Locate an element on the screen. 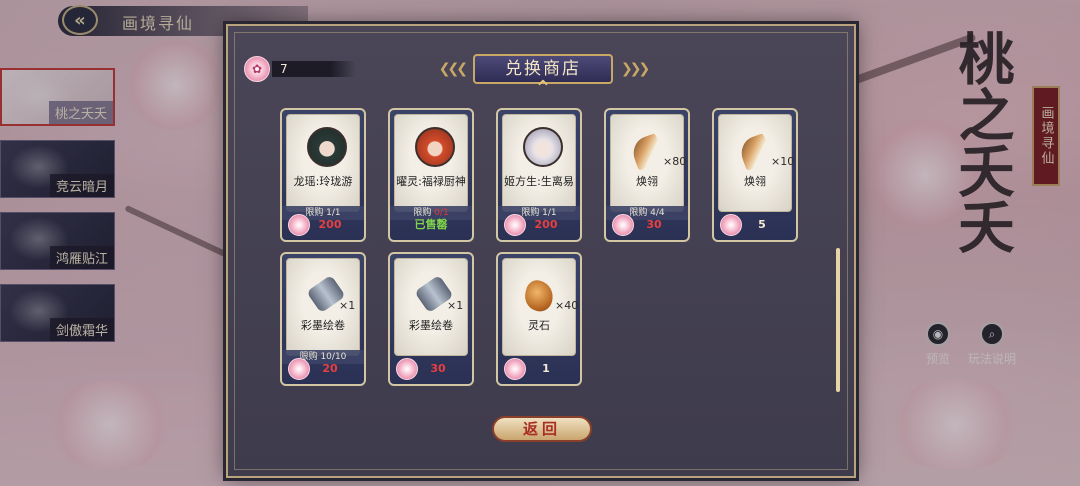 Image resolution: width=1080 pixels, height=486 pixels. portrait-jifangsheng-icon is located at coordinates (543, 147).